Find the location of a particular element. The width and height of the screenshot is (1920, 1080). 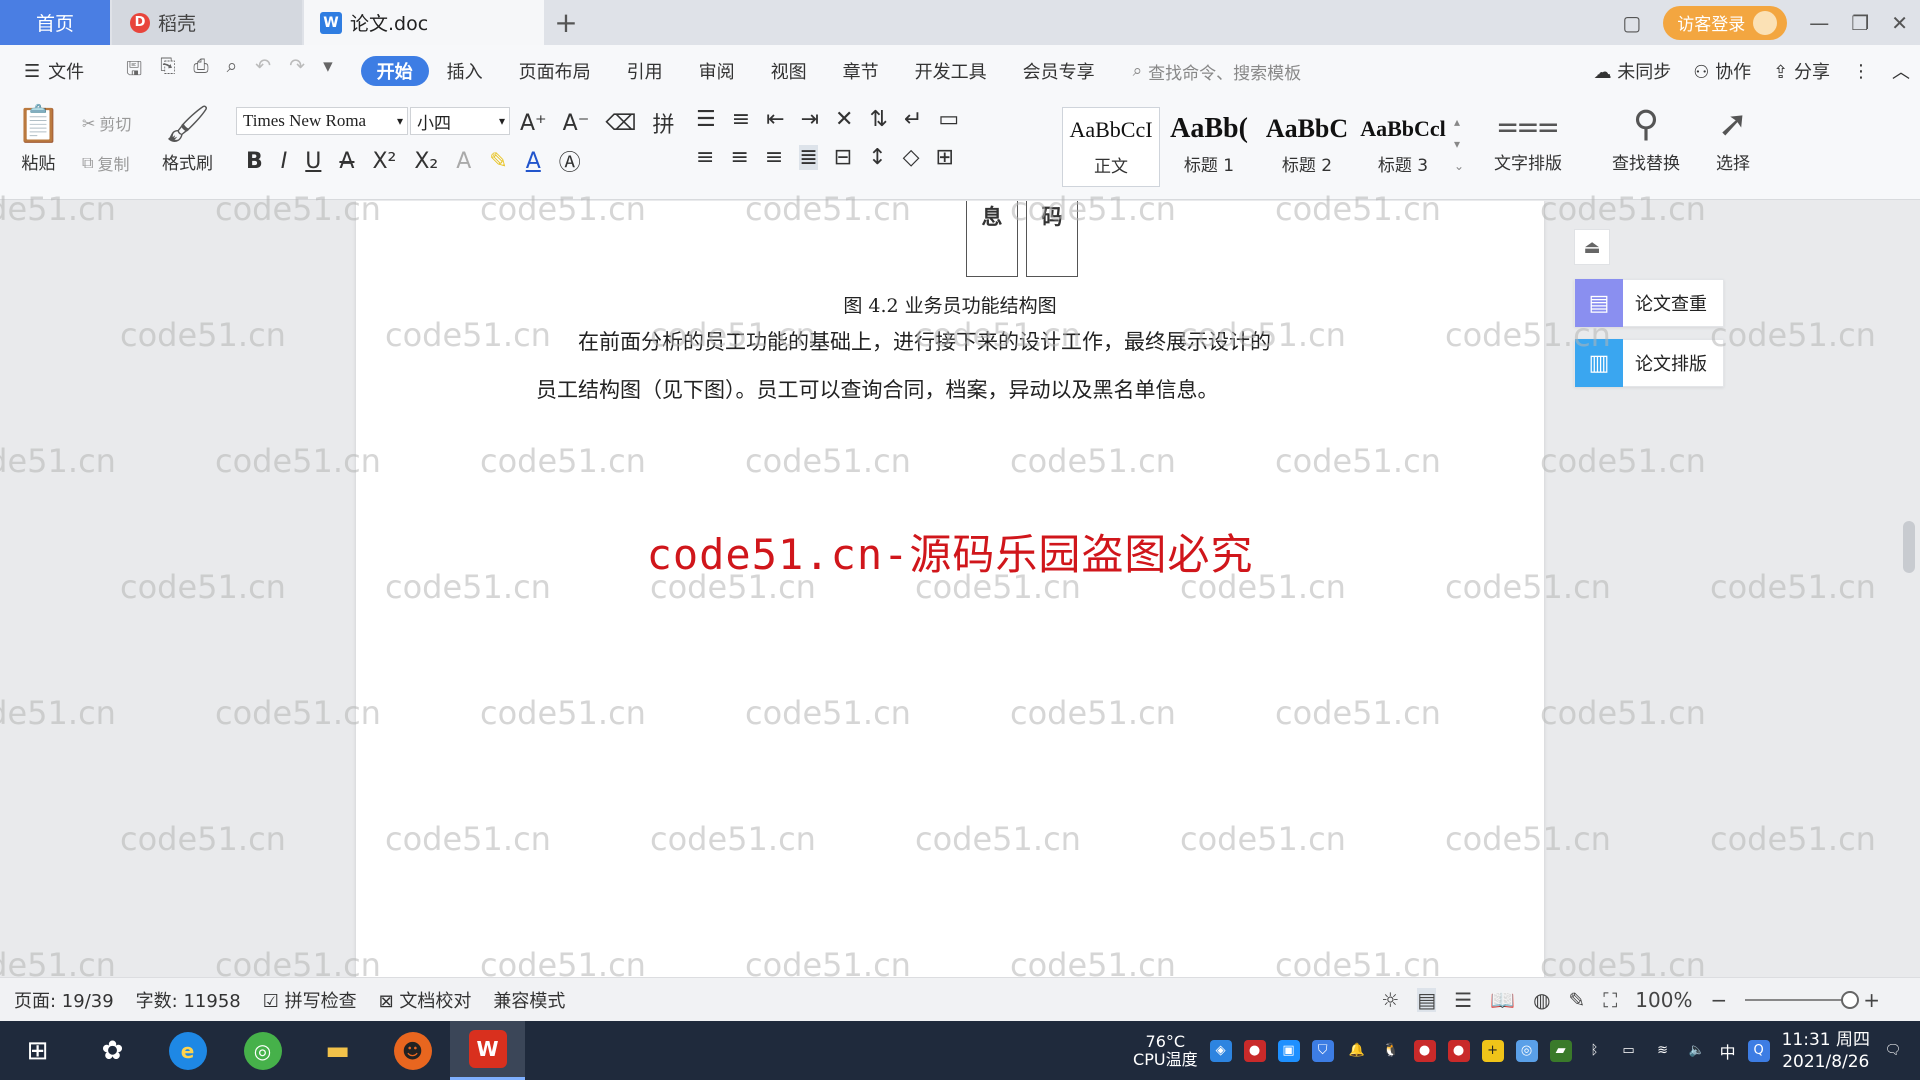

more-options-icon: ⋮ is located at coordinates (1861, 71).